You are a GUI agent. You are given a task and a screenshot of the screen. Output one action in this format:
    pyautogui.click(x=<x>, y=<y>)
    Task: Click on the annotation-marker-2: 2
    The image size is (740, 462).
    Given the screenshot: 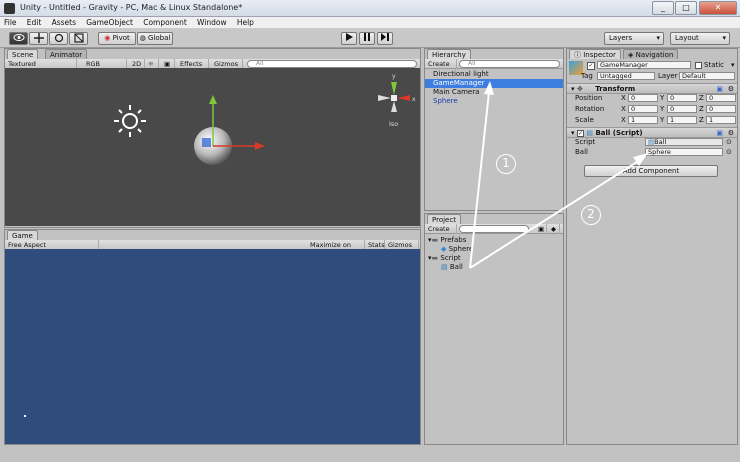 What is the action you would take?
    pyautogui.click(x=591, y=215)
    